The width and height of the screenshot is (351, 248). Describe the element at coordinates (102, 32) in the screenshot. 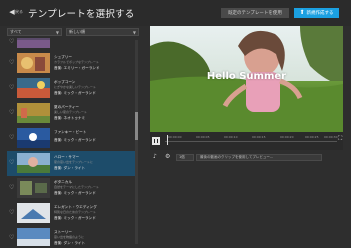

I see `sort-order-select: 新しい順 ▼` at that location.